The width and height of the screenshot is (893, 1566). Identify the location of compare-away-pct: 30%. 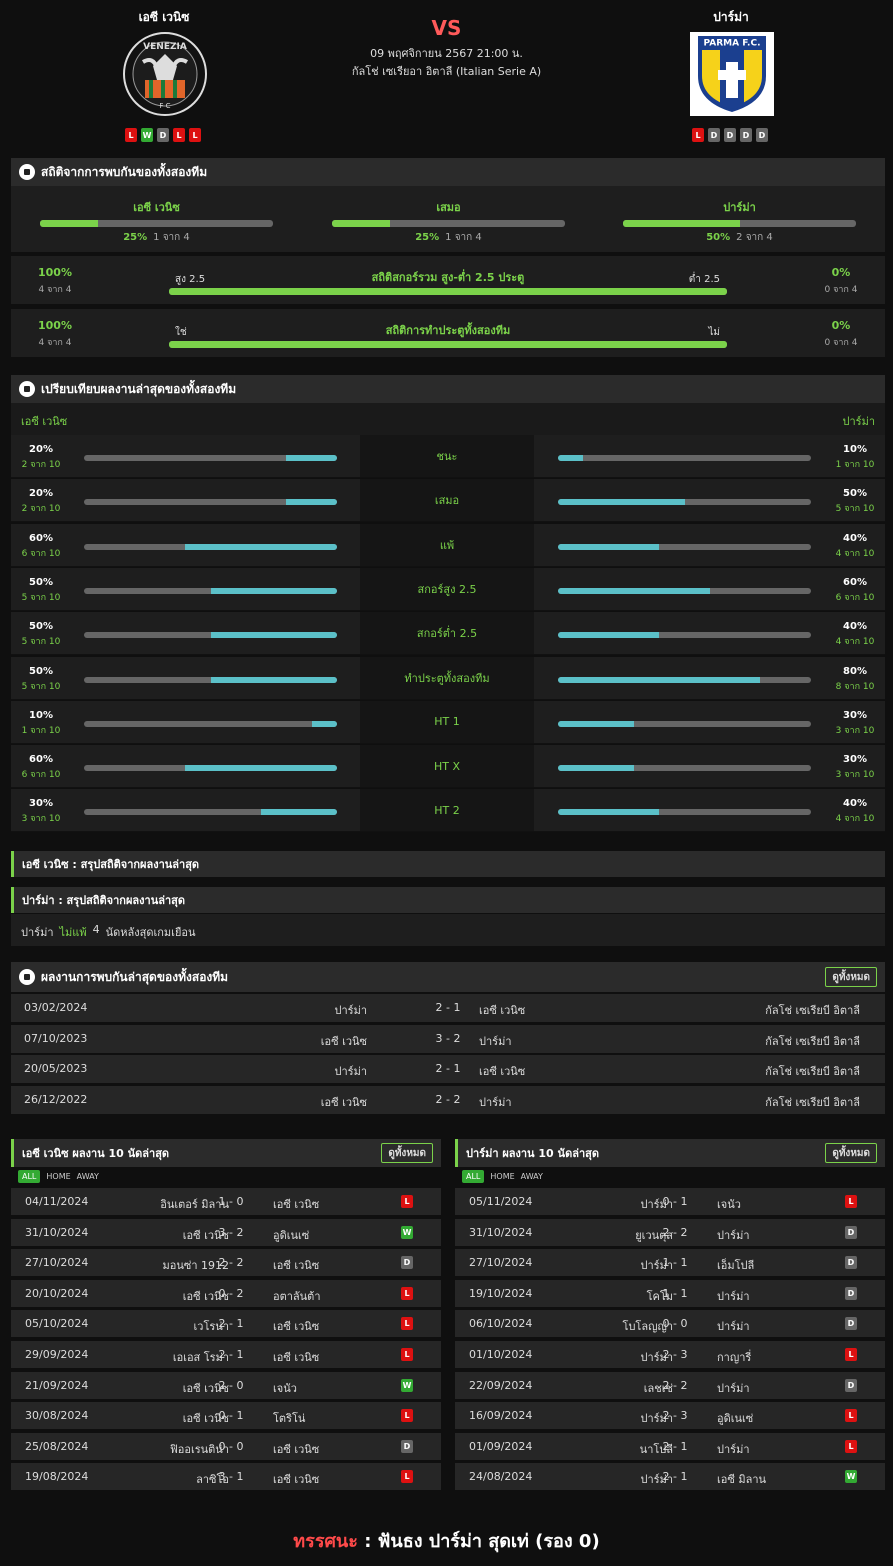
(855, 715).